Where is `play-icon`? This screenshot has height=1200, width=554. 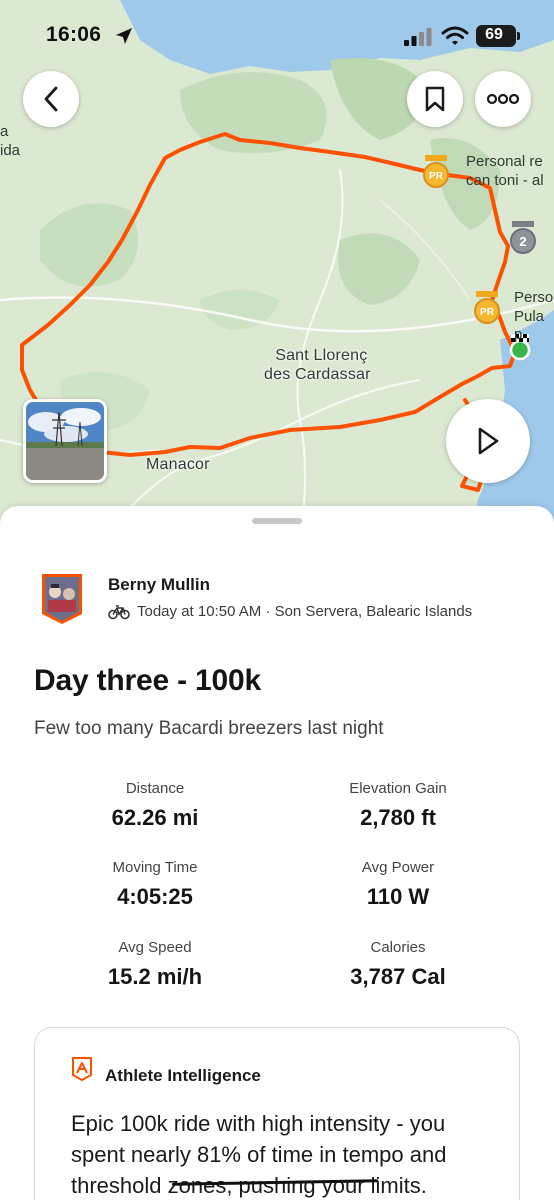 play-icon is located at coordinates (488, 441).